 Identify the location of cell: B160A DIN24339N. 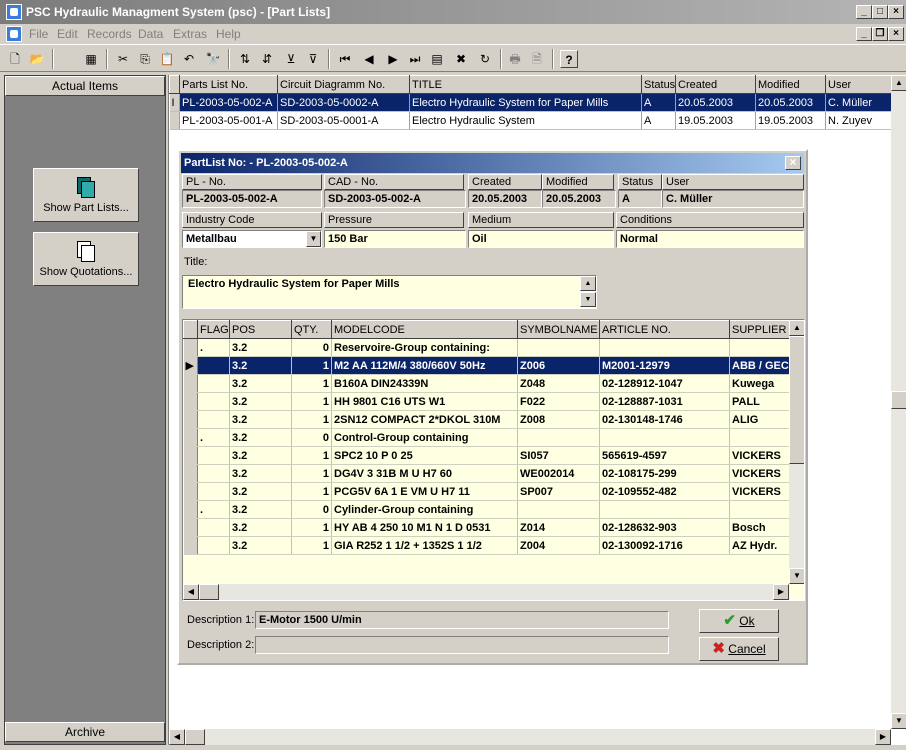
(424, 383).